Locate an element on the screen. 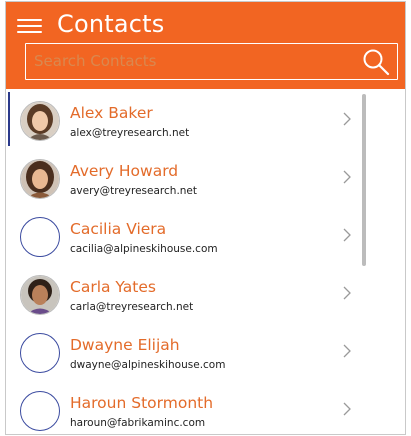 The width and height of the screenshot is (411, 436). contact-email: haroun@fabrikaminc.com is located at coordinates (138, 423).